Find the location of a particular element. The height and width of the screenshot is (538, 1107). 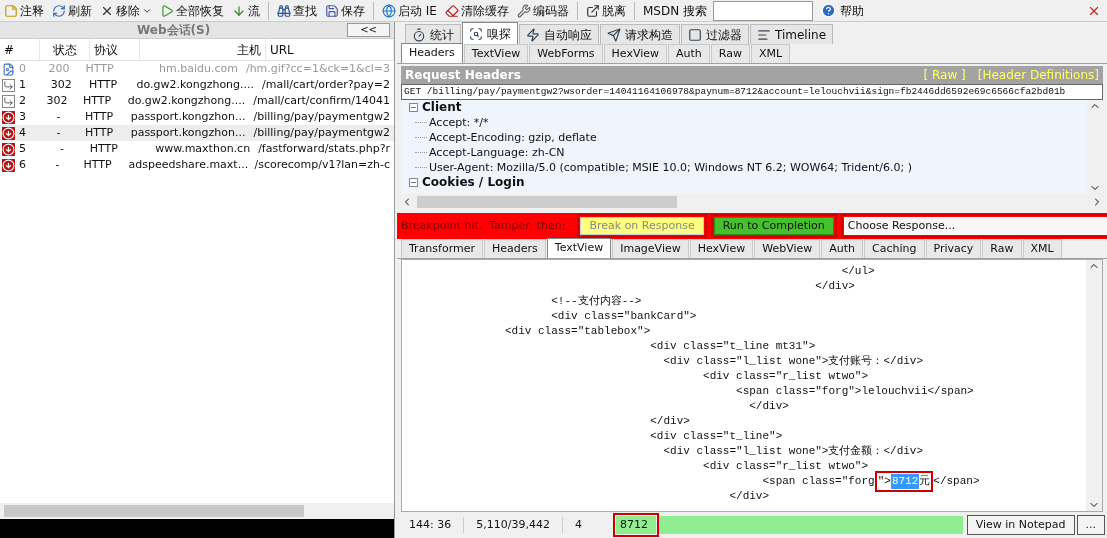

session-row: 1 302 HTTP do.gw2.kongzhong.... /mall/cart/order?pay=2 is located at coordinates (197, 85).